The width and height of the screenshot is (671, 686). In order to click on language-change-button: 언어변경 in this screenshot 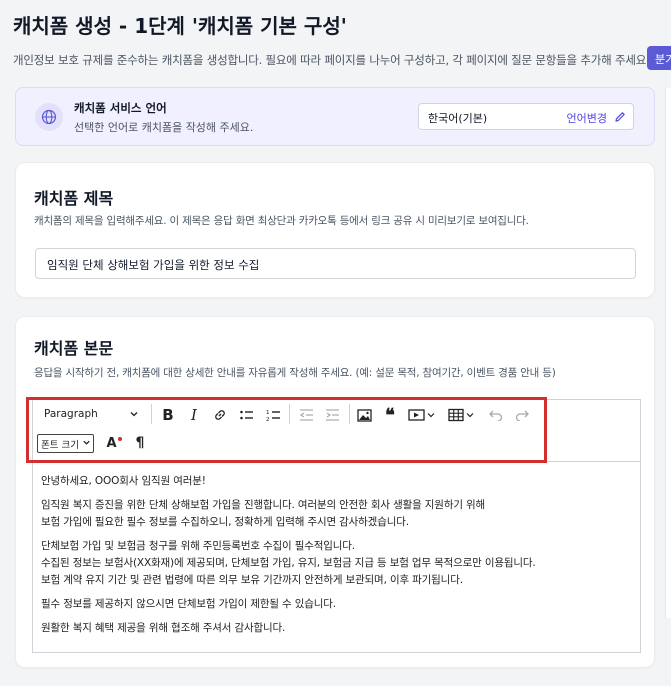, I will do `click(587, 118)`.